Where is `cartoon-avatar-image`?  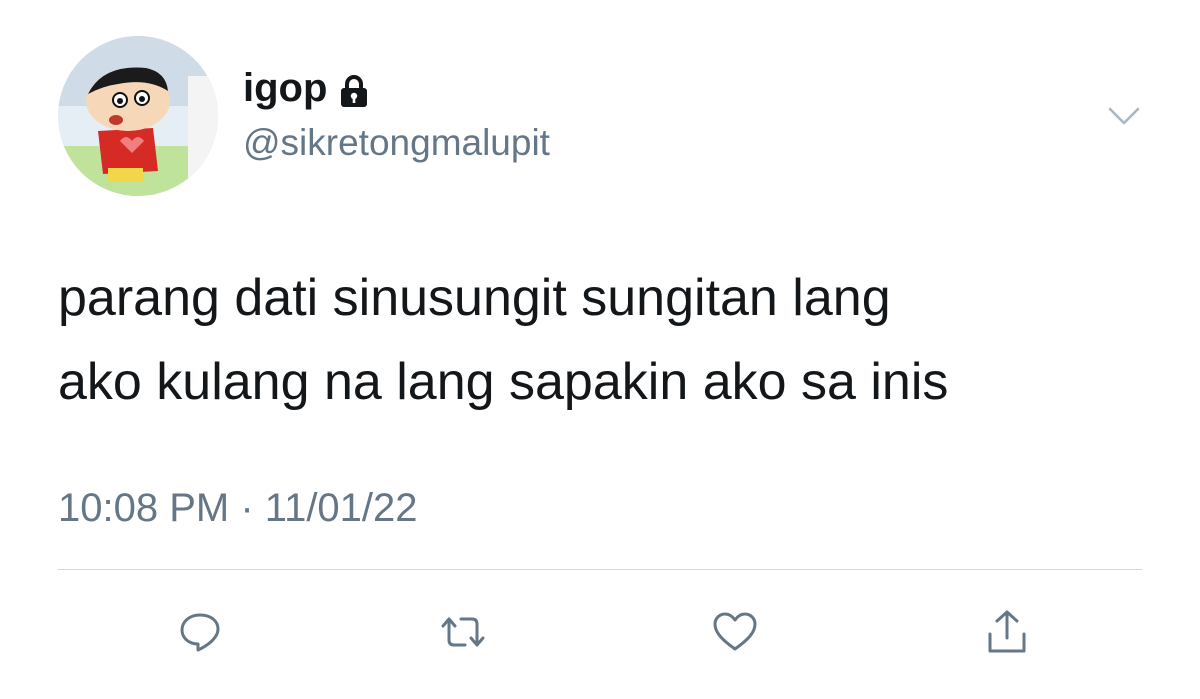
cartoon-avatar-image is located at coordinates (138, 116).